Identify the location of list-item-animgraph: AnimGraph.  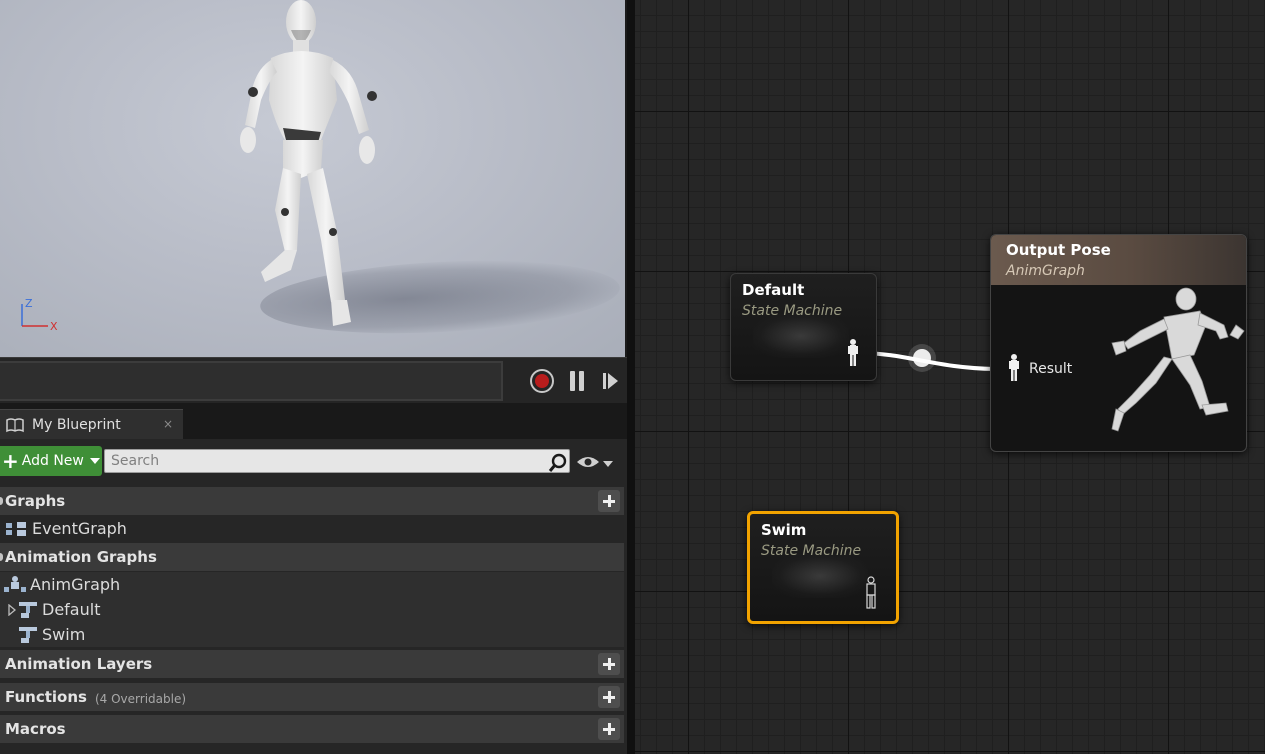
(312, 584).